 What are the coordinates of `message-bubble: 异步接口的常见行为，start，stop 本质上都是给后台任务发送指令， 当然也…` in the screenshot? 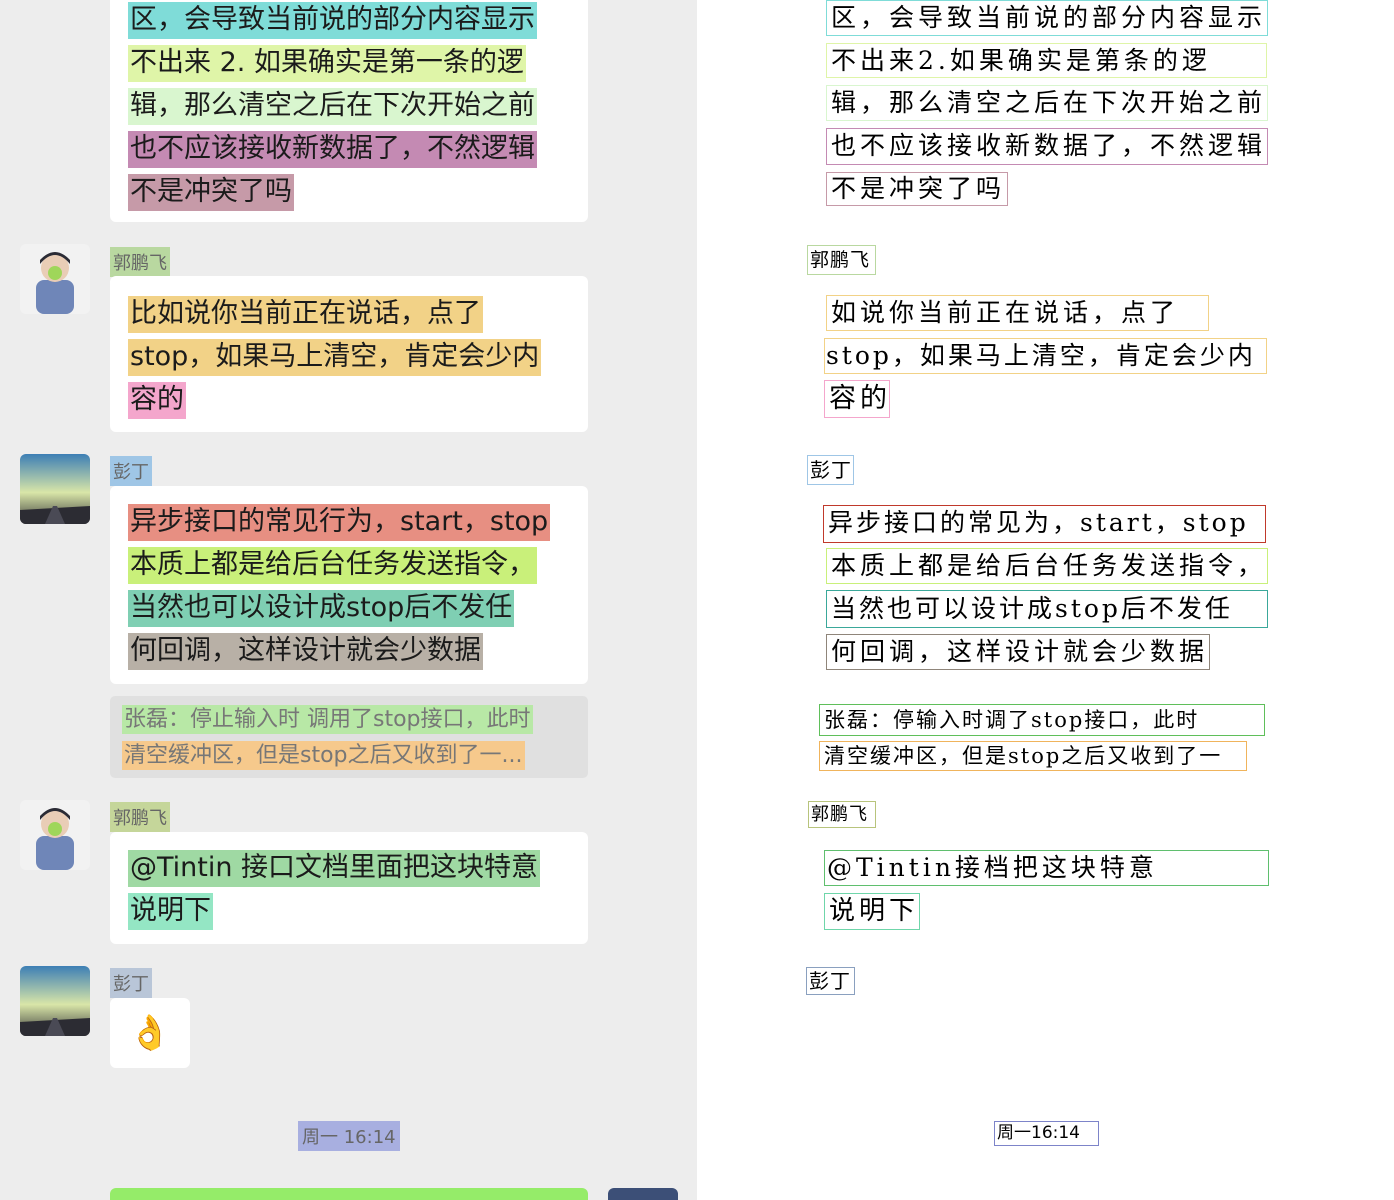 It's located at (349, 585).